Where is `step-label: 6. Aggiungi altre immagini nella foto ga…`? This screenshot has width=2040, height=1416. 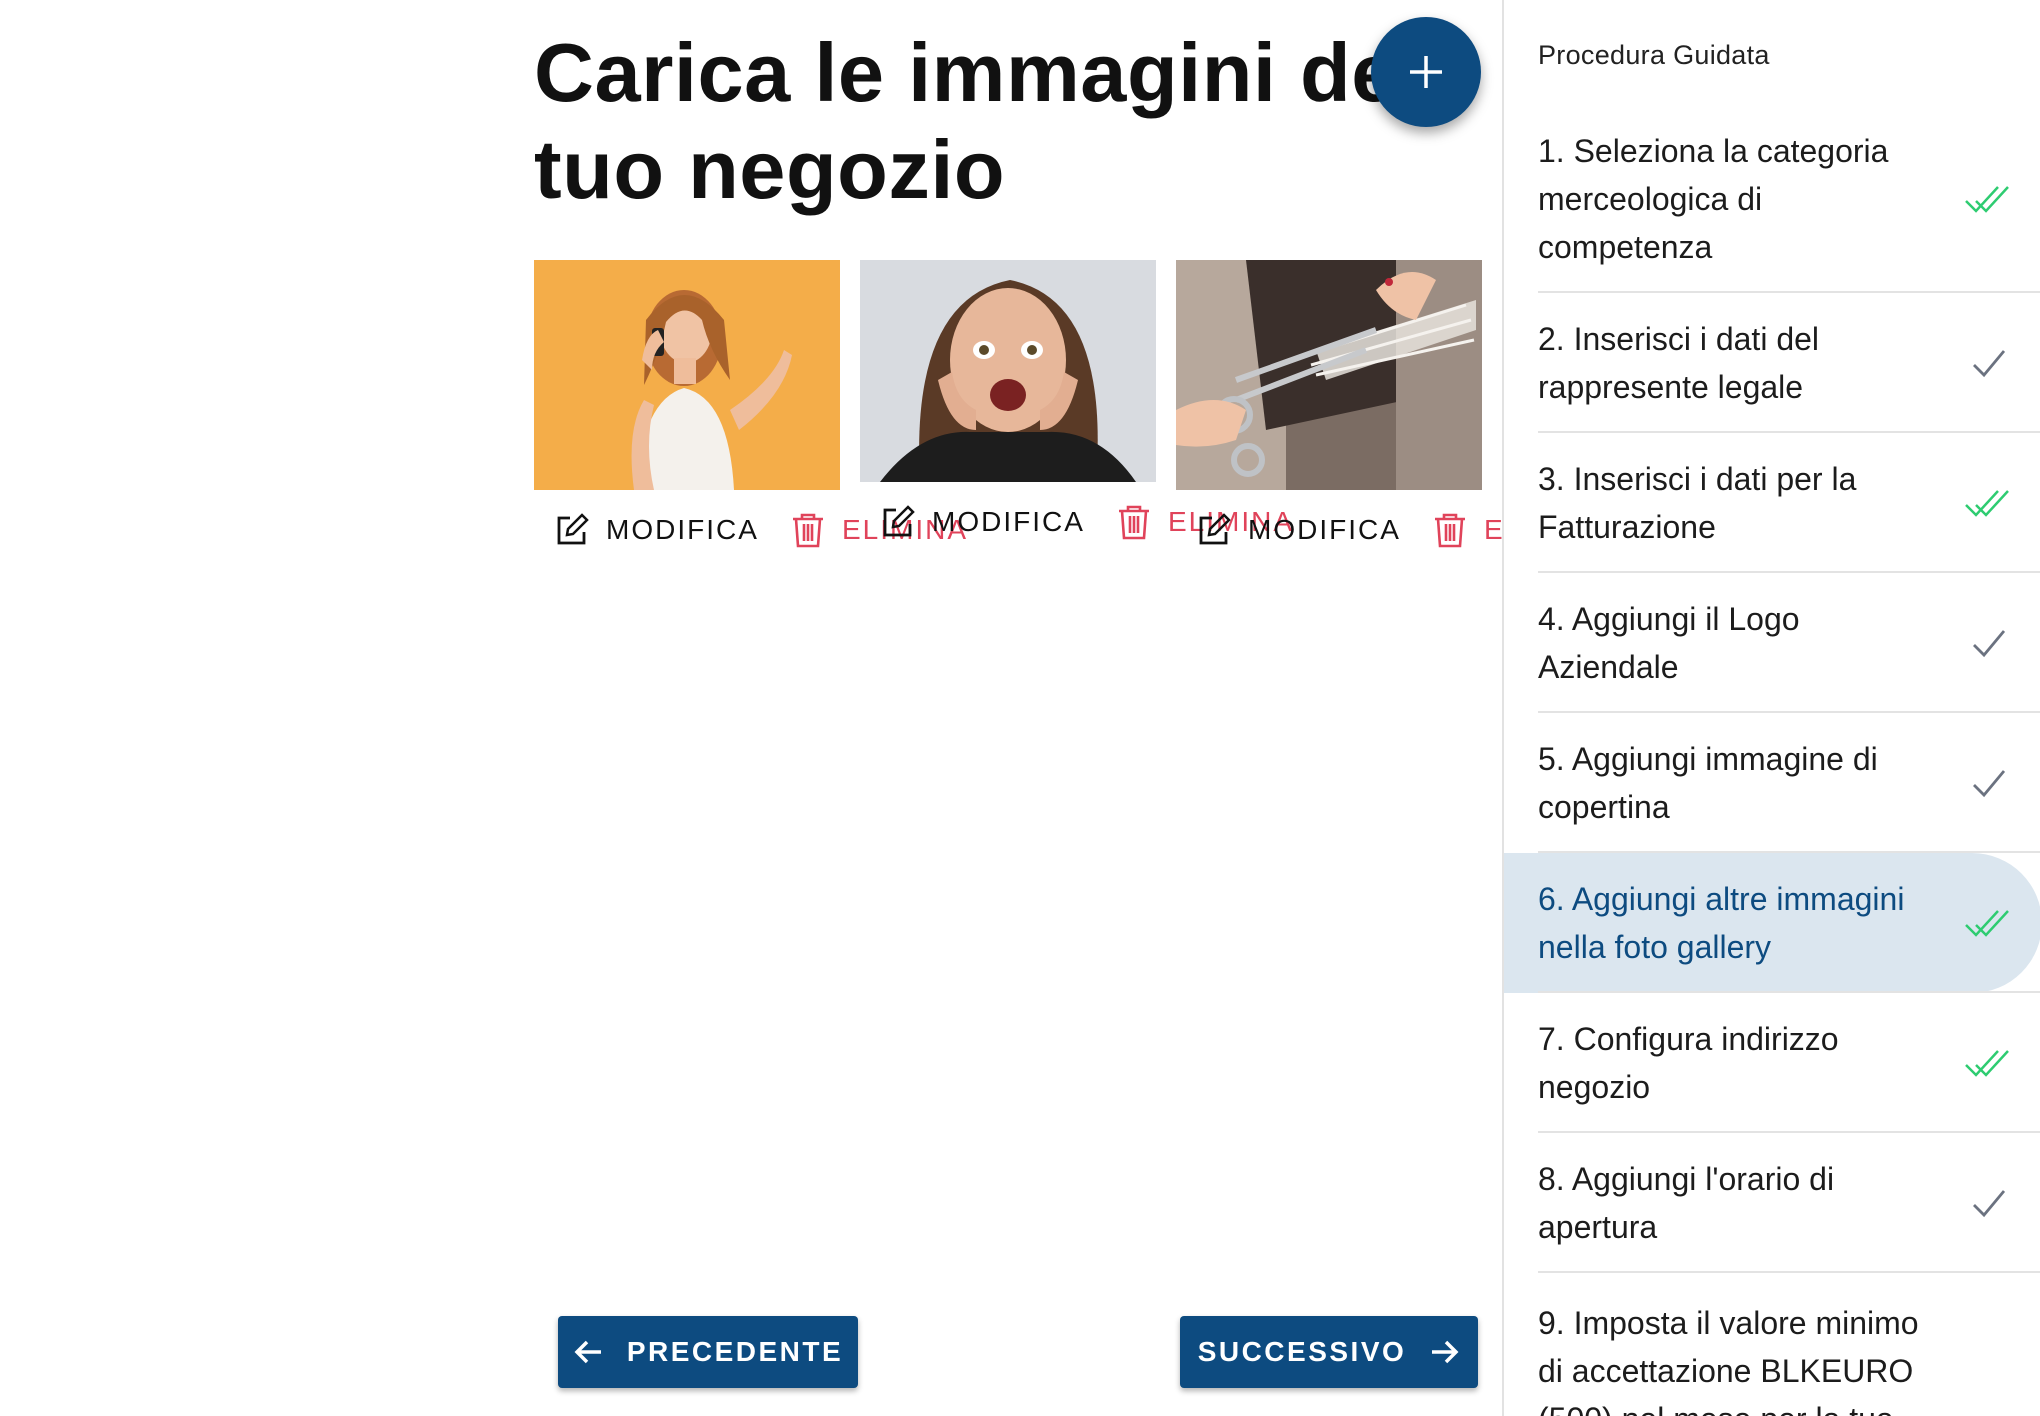 step-label: 6. Aggiungi altre immagini nella foto ga… is located at coordinates (1721, 923).